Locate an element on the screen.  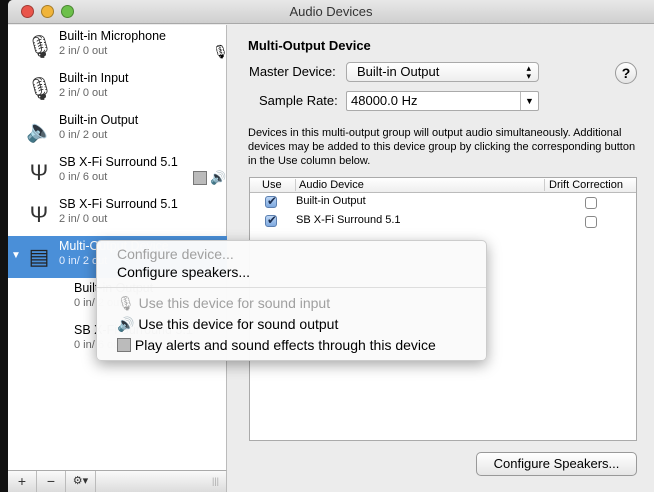
speaker-icon: 🔈 is located at coordinates (40, 130).